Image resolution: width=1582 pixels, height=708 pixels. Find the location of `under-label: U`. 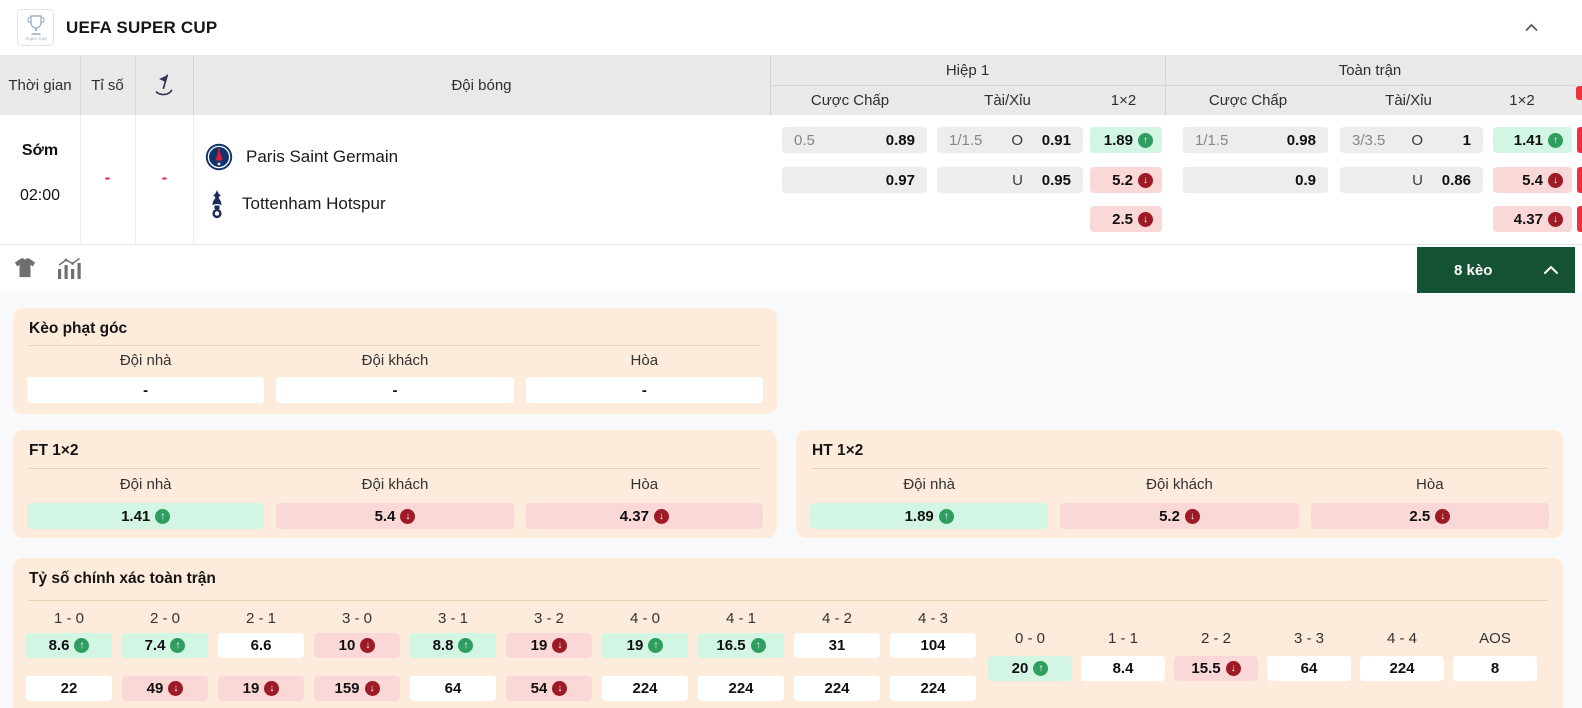

under-label: U is located at coordinates (1417, 180).